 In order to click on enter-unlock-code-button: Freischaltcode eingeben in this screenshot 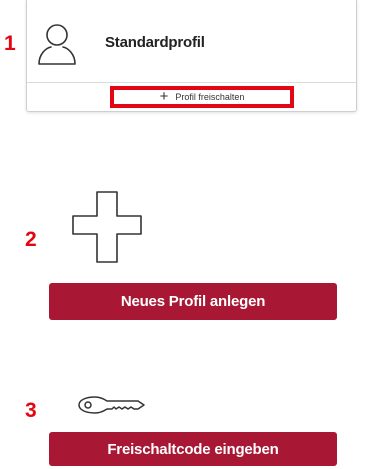, I will do `click(193, 449)`.